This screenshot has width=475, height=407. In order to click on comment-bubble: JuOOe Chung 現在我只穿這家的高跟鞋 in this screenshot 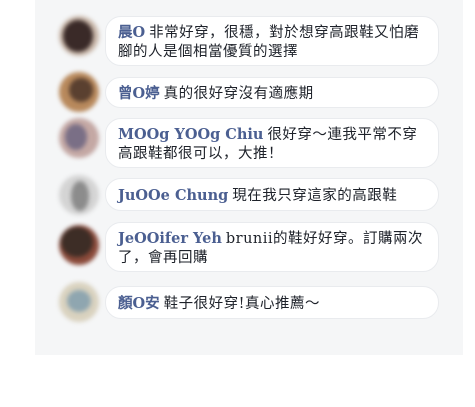, I will do `click(272, 194)`.